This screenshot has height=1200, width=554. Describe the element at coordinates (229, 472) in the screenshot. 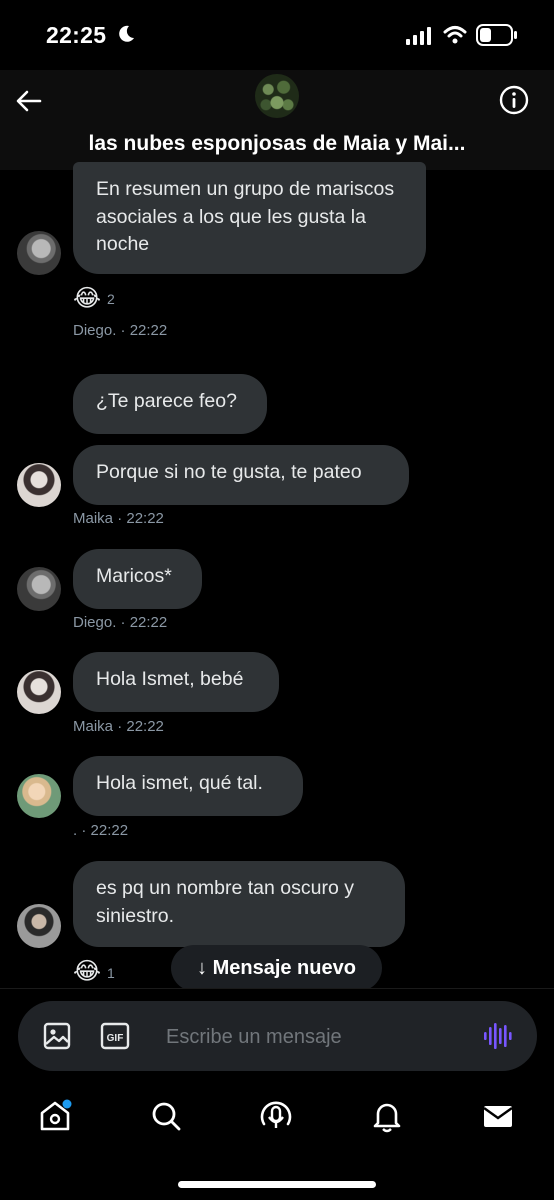

I see `message-text: Porque si no te gusta, te pateo` at that location.